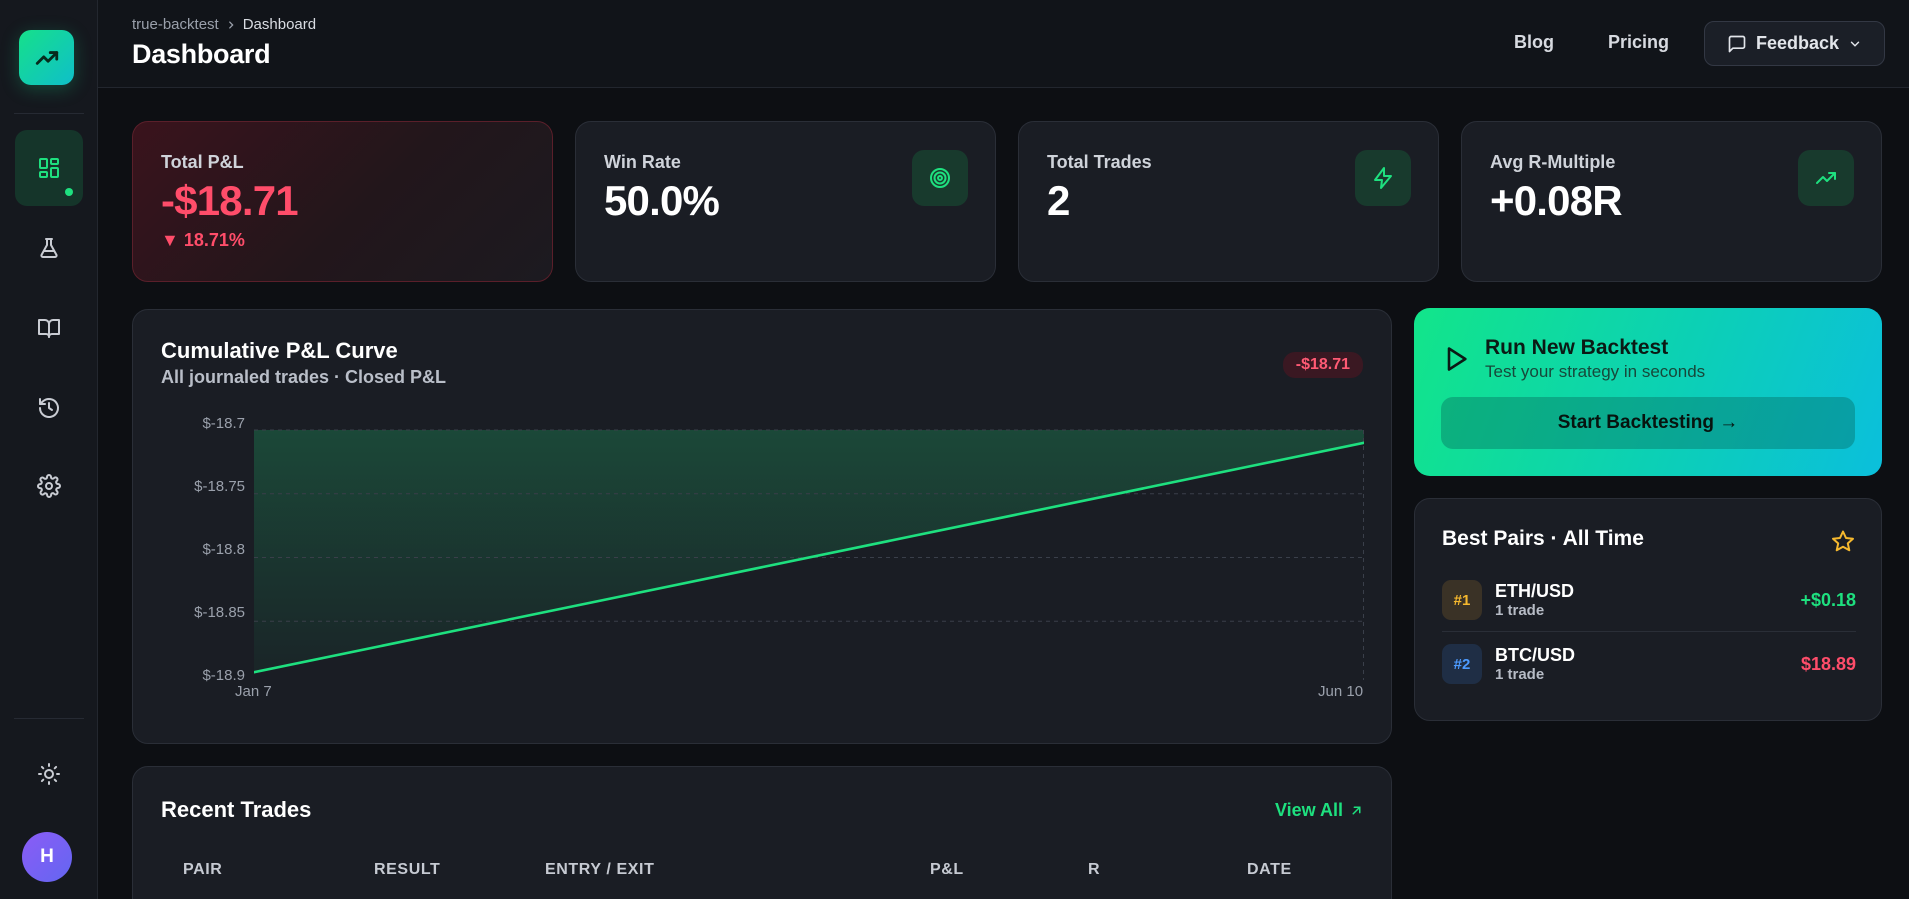 The width and height of the screenshot is (1909, 899). I want to click on stat-label: Total P&L, so click(202, 162).